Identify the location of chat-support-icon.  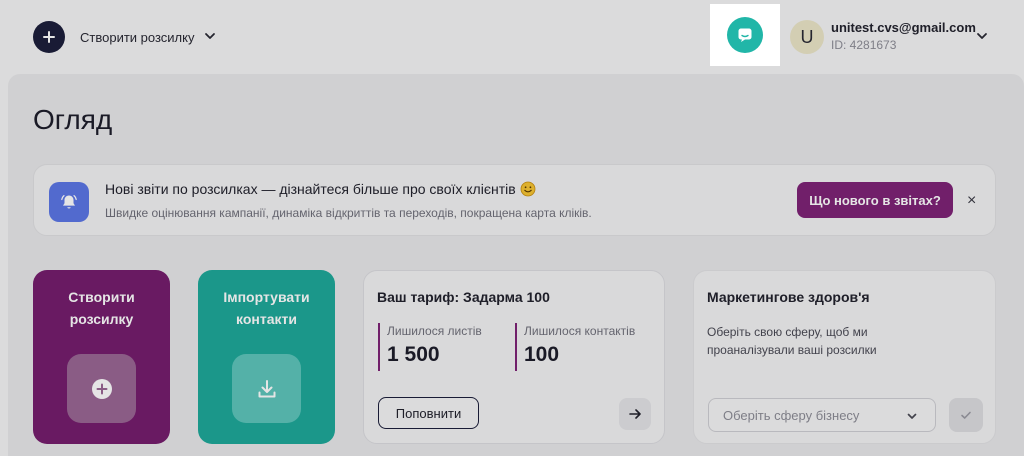
(745, 35).